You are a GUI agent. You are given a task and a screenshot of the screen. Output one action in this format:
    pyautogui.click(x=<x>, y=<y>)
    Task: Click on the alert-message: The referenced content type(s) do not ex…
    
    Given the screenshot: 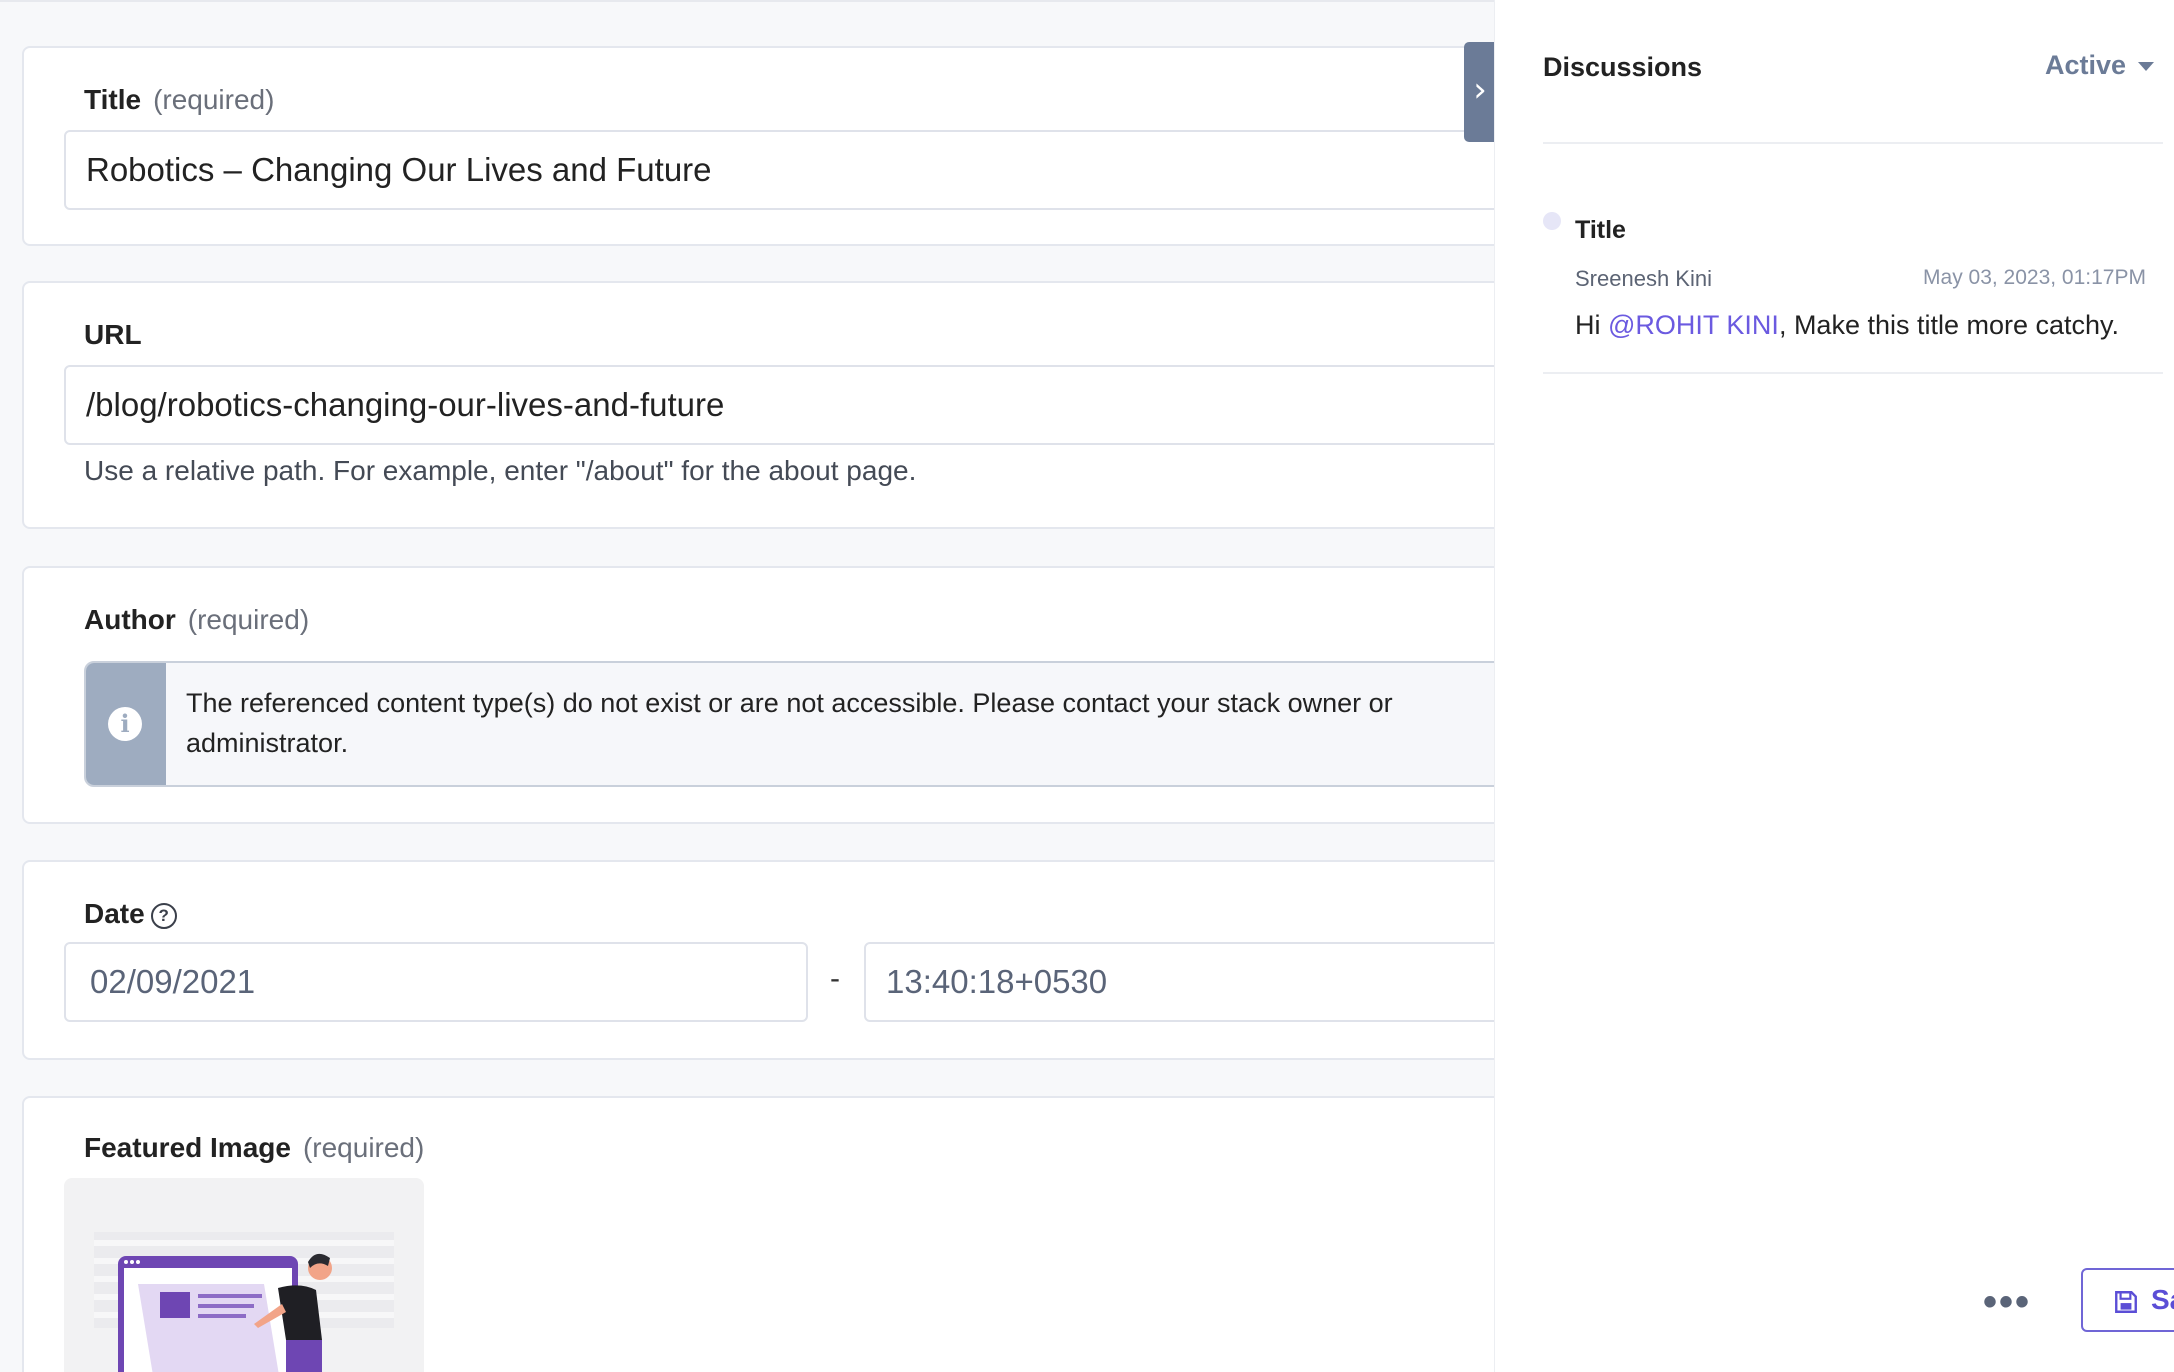 What is the action you would take?
    pyautogui.click(x=789, y=723)
    